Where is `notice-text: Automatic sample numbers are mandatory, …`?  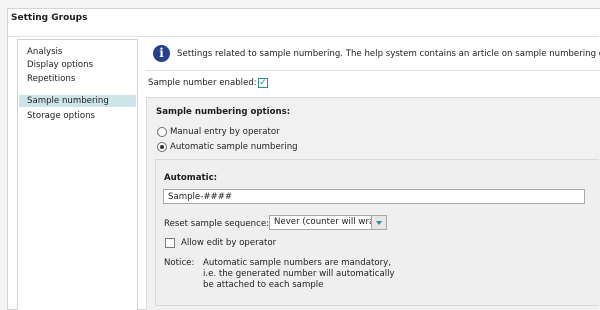
notice-text: Automatic sample numbers are mandatory, … is located at coordinates (299, 274).